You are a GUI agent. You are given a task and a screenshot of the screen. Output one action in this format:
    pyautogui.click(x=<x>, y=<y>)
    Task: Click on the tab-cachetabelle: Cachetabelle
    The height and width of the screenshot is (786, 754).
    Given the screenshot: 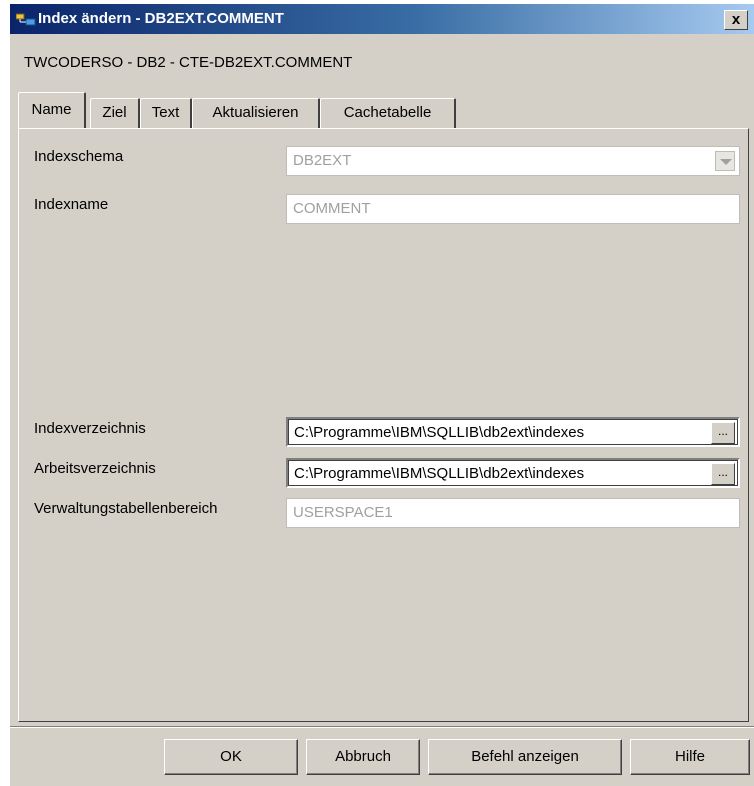 What is the action you would take?
    pyautogui.click(x=388, y=113)
    